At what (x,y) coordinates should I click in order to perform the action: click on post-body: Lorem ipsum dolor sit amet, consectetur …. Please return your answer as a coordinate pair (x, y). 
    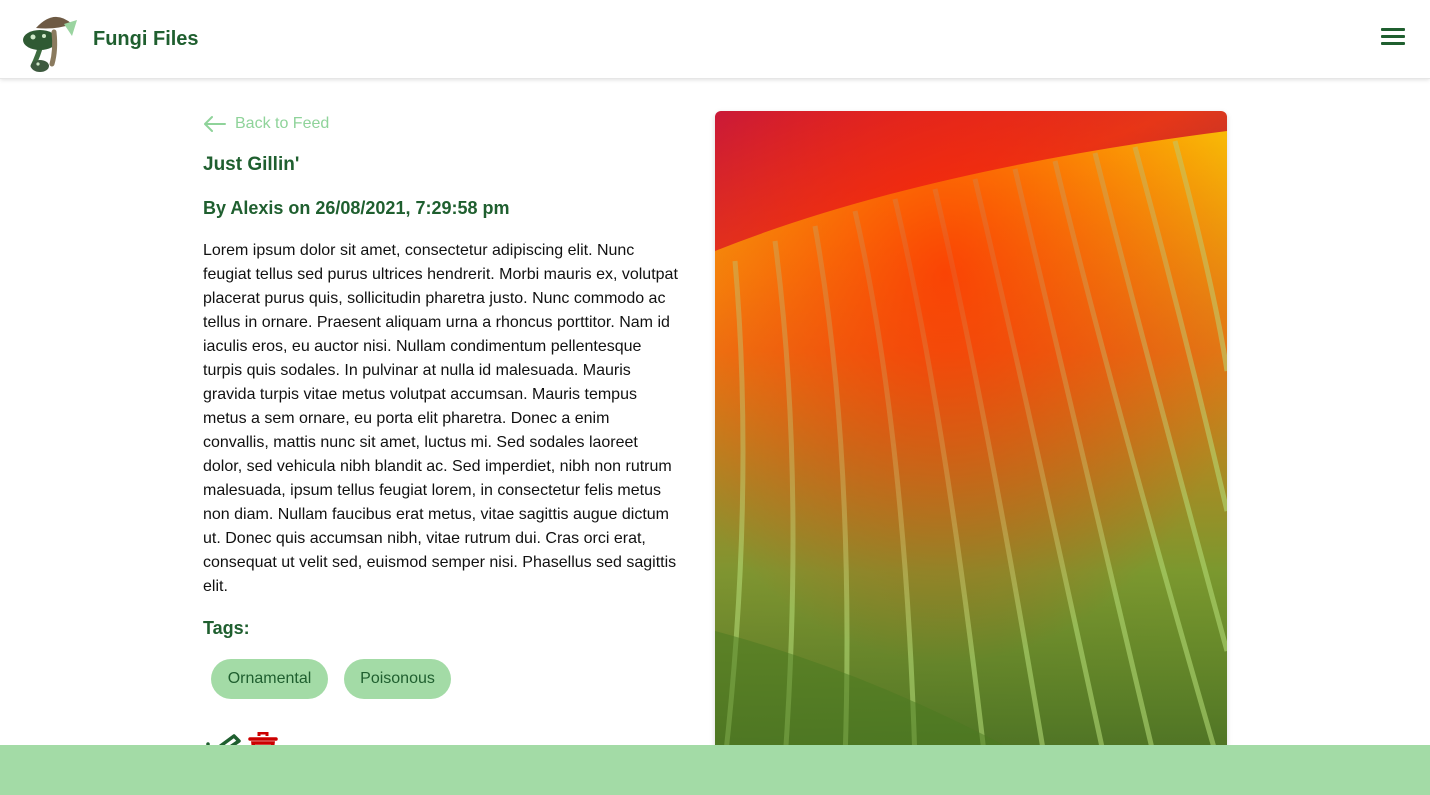
    Looking at the image, I should click on (440, 418).